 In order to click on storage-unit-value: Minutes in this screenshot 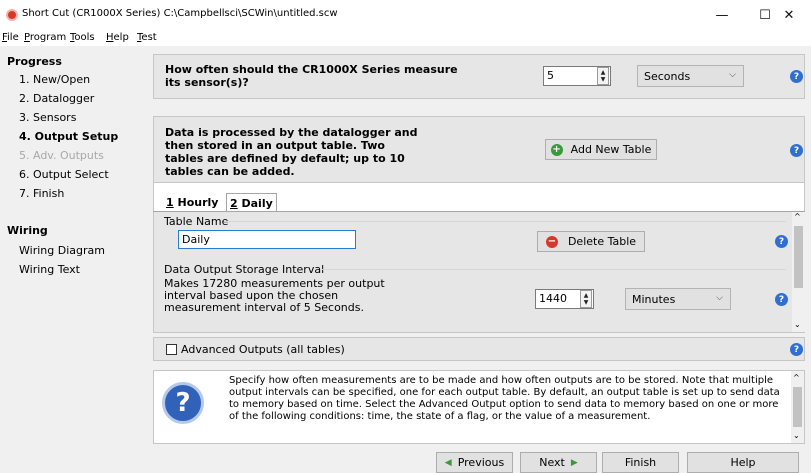, I will do `click(654, 299)`.